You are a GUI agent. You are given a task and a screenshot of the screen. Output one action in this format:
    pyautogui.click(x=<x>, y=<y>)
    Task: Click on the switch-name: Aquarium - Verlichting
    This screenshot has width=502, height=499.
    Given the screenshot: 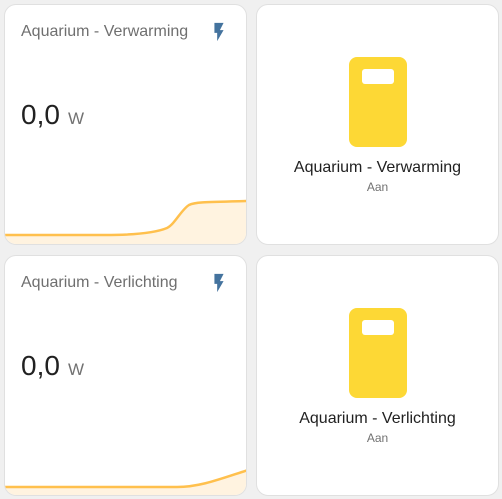 What is the action you would take?
    pyautogui.click(x=377, y=418)
    